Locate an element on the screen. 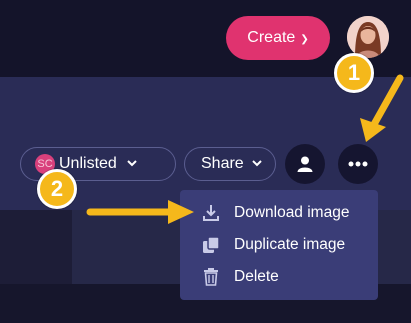 This screenshot has width=411, height=323. menu-item-duplicate-image: Duplicate image is located at coordinates (279, 245).